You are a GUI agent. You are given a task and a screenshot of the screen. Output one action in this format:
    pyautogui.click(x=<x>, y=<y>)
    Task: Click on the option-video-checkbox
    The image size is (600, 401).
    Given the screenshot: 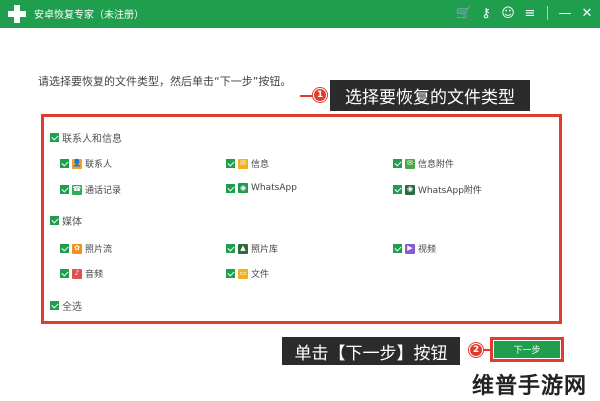 What is the action you would take?
    pyautogui.click(x=397, y=248)
    